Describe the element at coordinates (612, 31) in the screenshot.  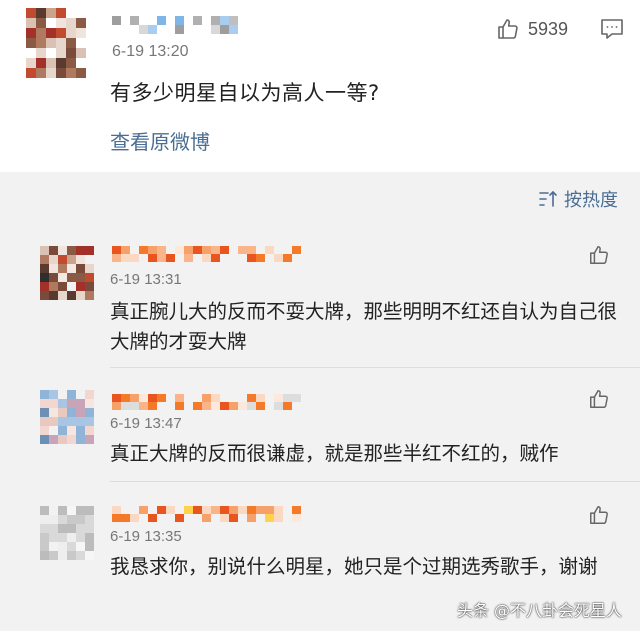
I see `comment-button` at that location.